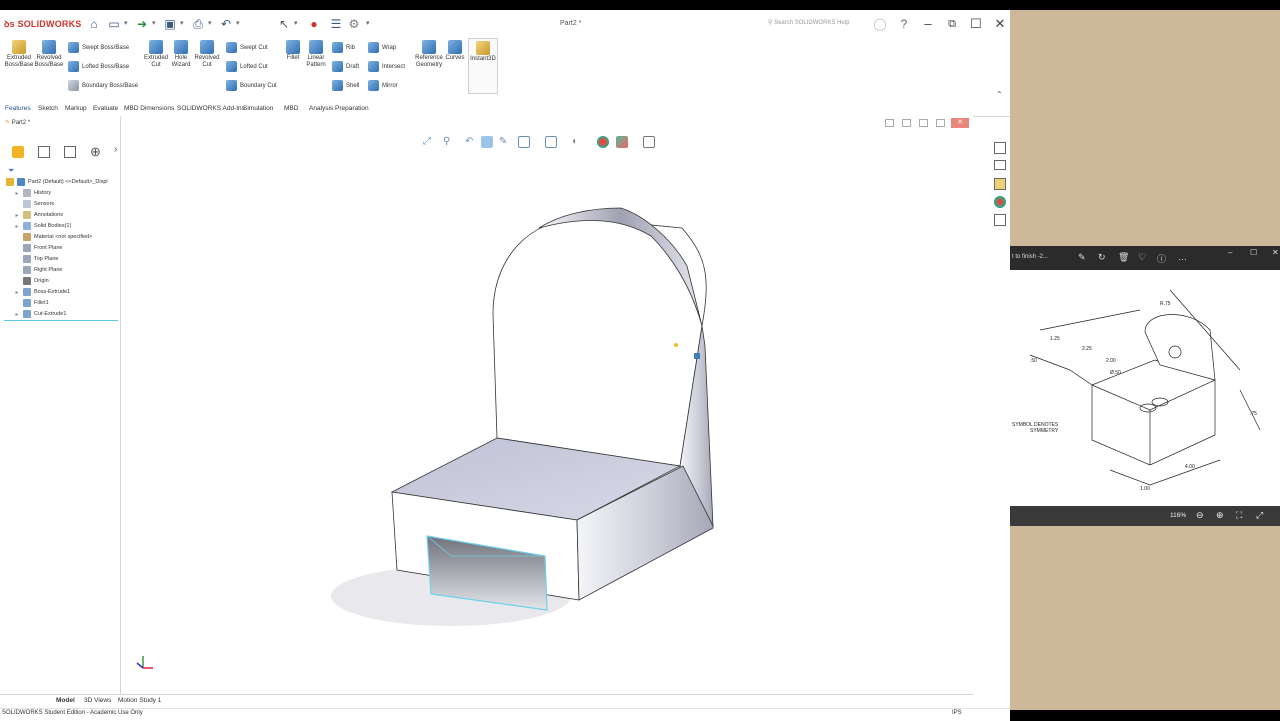 The image size is (1280, 721). Describe the element at coordinates (115, 149) in the screenshot. I see `more-tabs-icon: ›` at that location.